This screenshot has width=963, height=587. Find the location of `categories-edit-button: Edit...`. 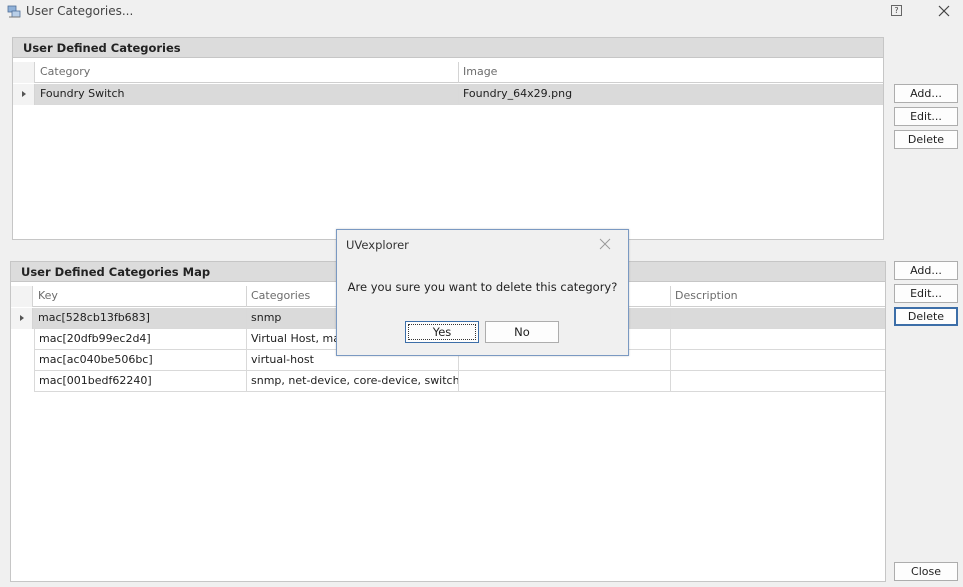

categories-edit-button: Edit... is located at coordinates (926, 116).